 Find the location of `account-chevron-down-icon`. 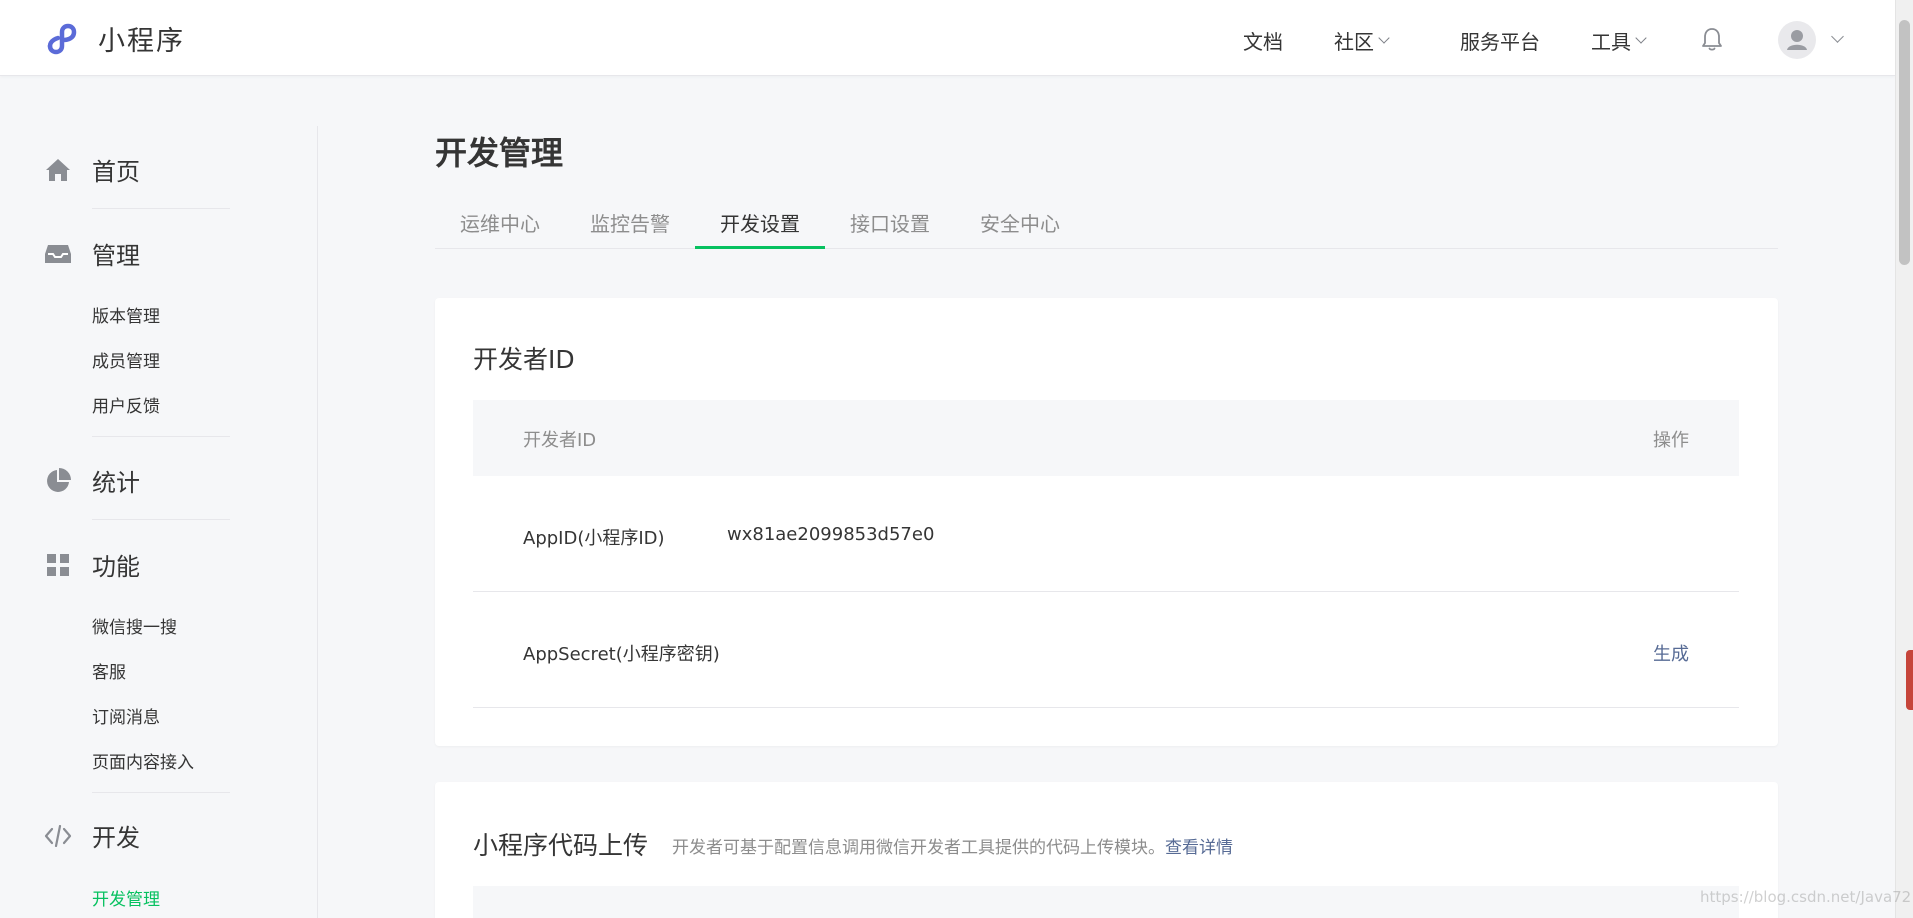

account-chevron-down-icon is located at coordinates (1837, 36).